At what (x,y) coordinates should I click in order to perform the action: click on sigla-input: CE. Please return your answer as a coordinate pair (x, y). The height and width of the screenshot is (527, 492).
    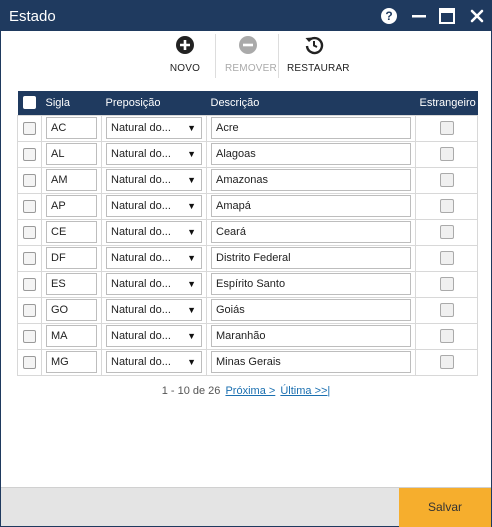
    Looking at the image, I should click on (71, 232).